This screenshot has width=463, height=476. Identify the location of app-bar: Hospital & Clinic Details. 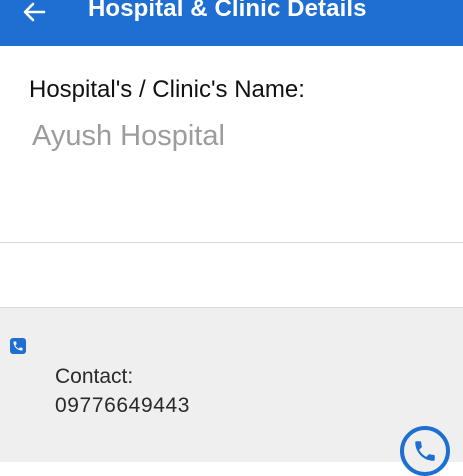
(231, 23).